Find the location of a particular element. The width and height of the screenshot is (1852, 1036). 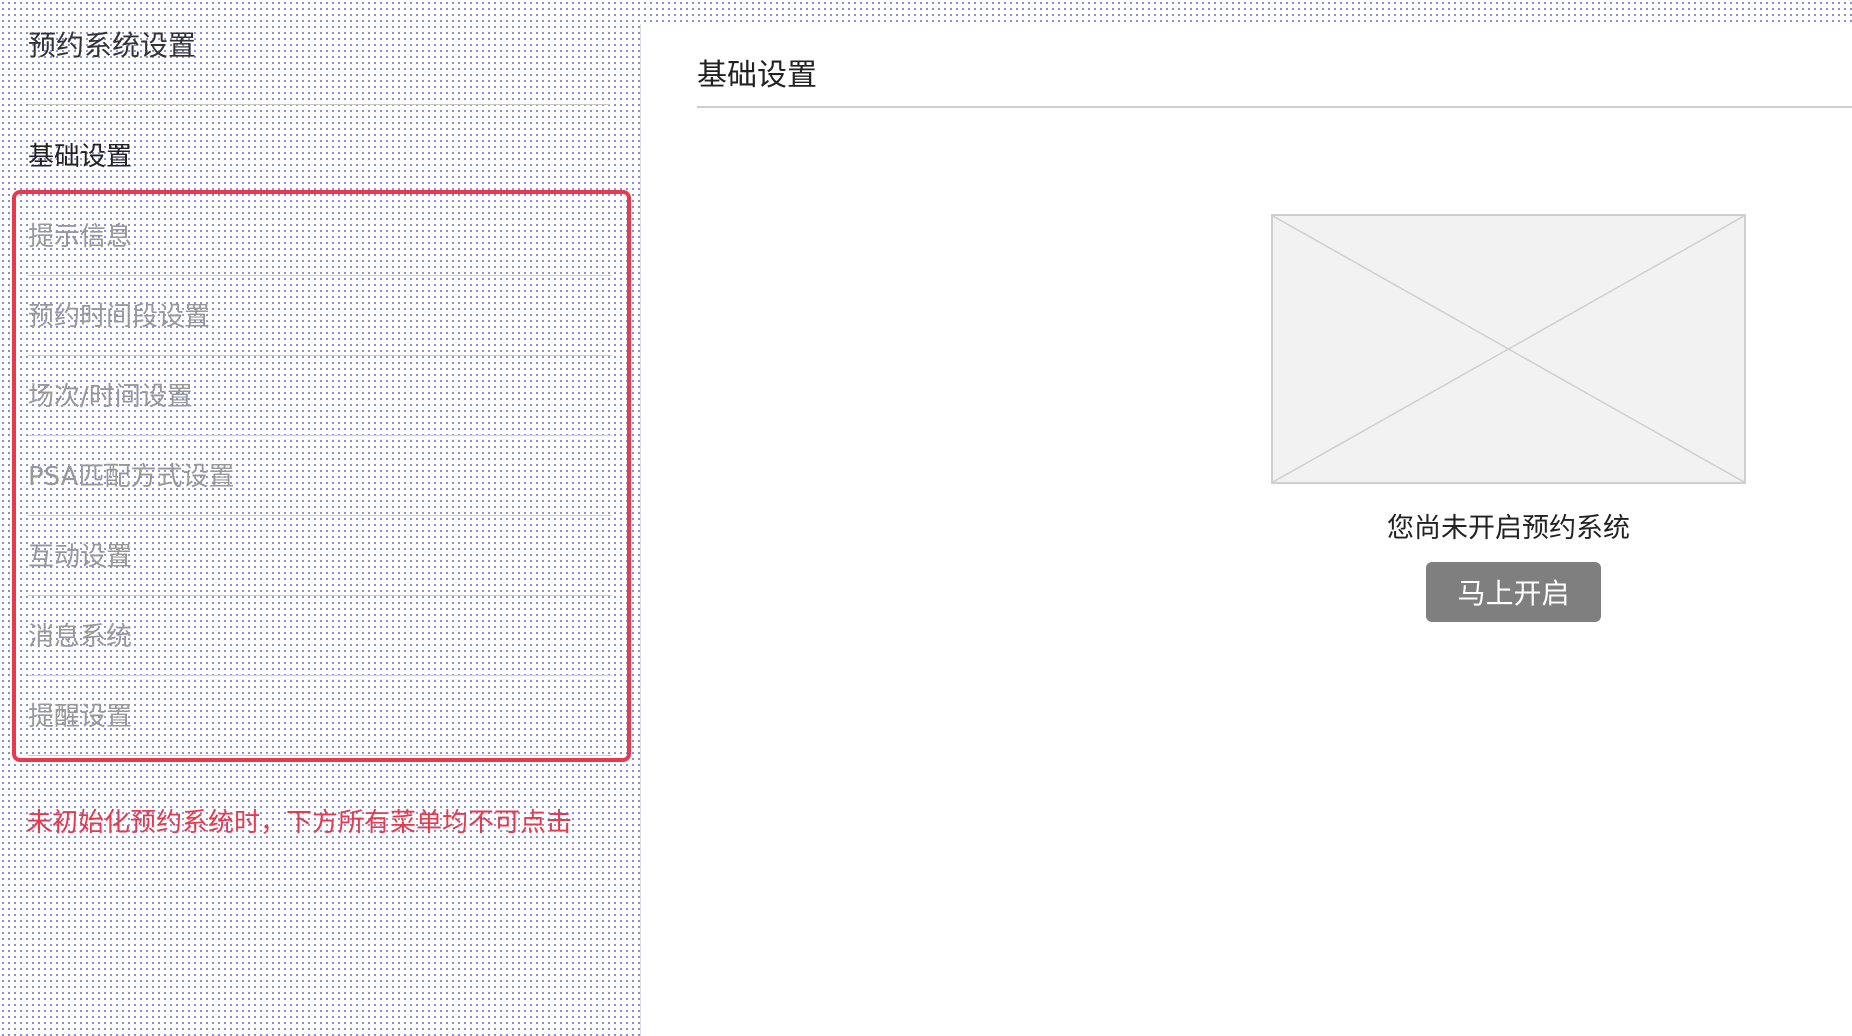

sidebar-item-label: 提示信息 is located at coordinates (80, 237).